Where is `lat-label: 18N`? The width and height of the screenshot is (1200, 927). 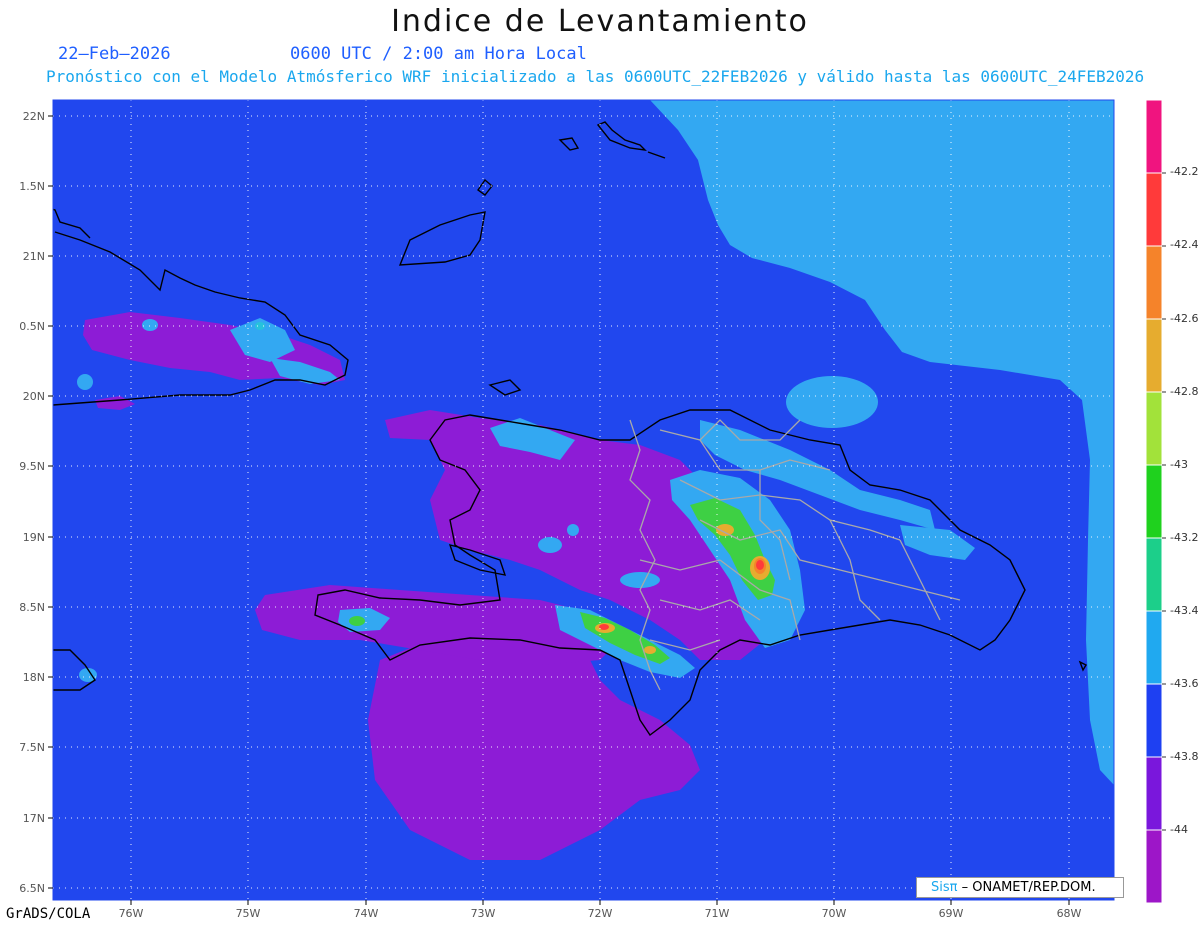 lat-label: 18N is located at coordinates (34, 677).